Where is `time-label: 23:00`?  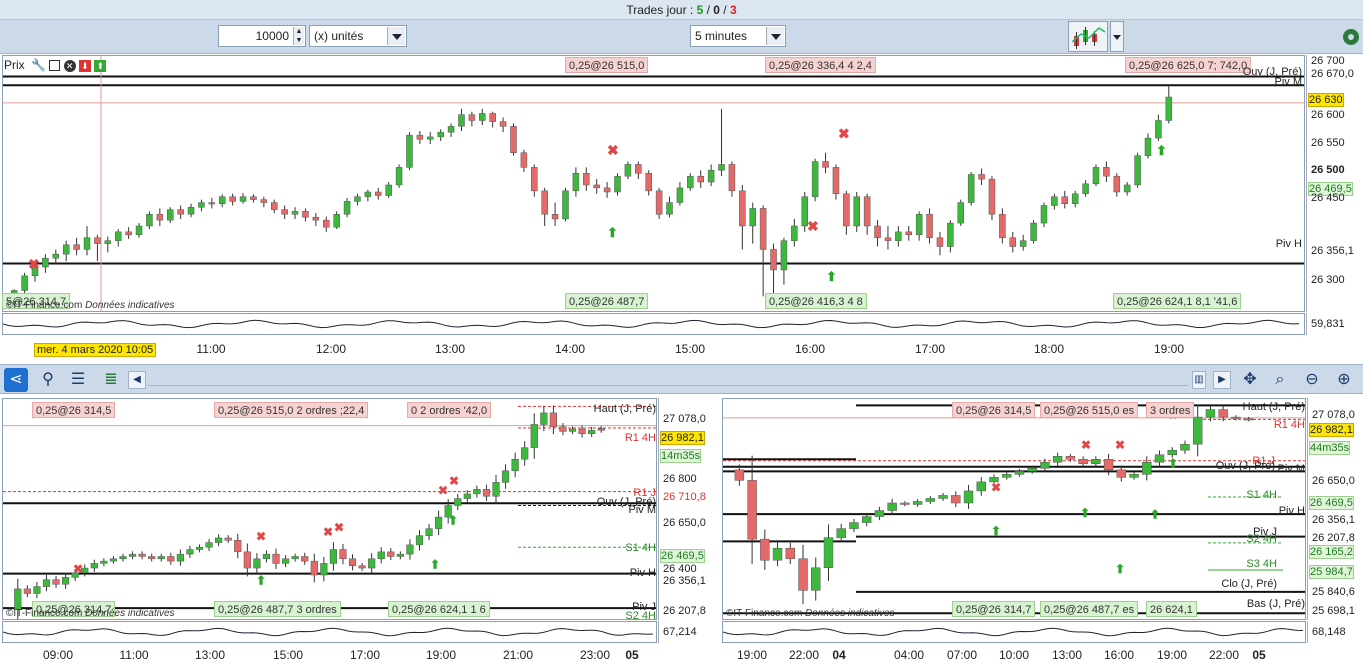 time-label: 23:00 is located at coordinates (595, 655).